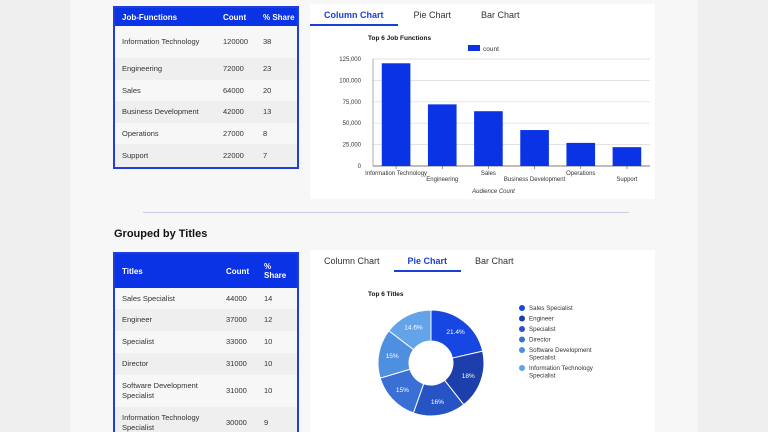 The image size is (768, 432). What do you see at coordinates (206, 133) in the screenshot?
I see `table-row: Operations 27000 8` at bounding box center [206, 133].